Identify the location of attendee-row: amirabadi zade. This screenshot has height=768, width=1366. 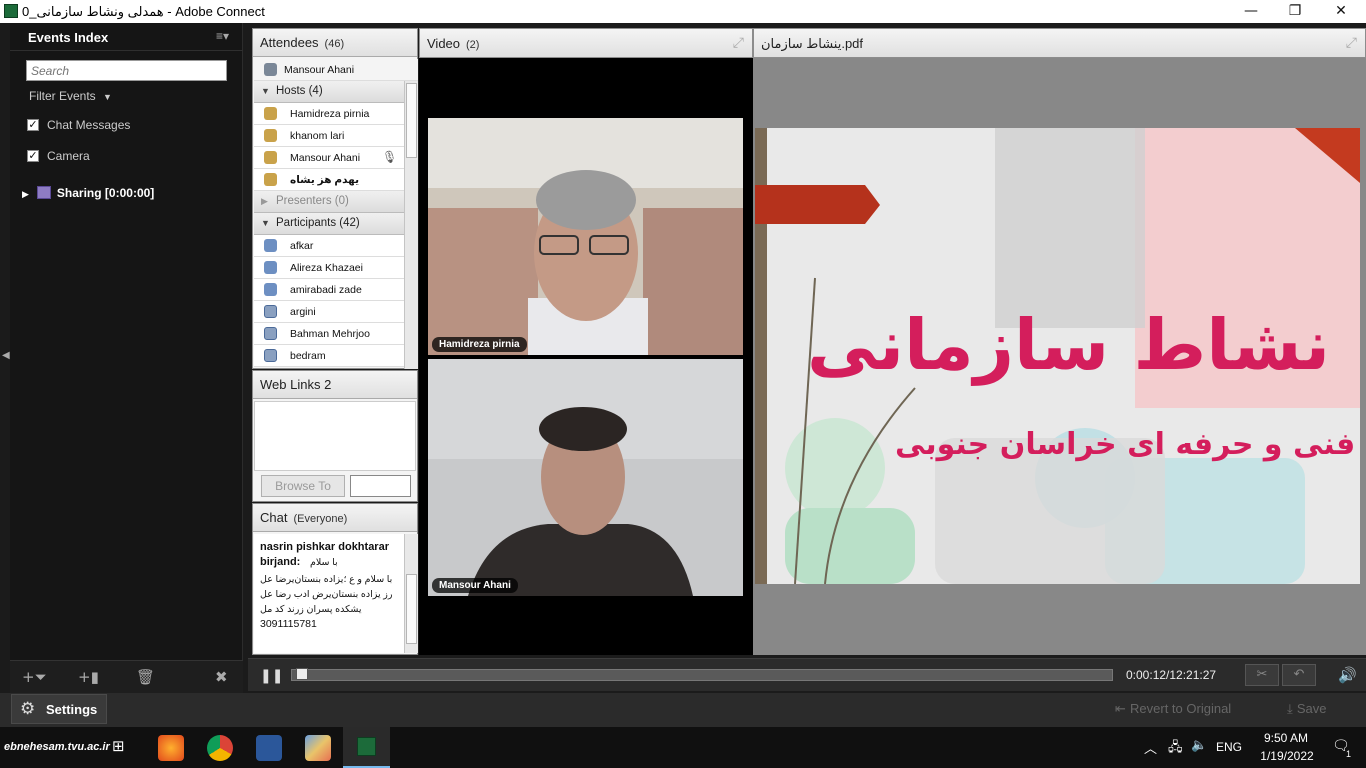
(329, 290).